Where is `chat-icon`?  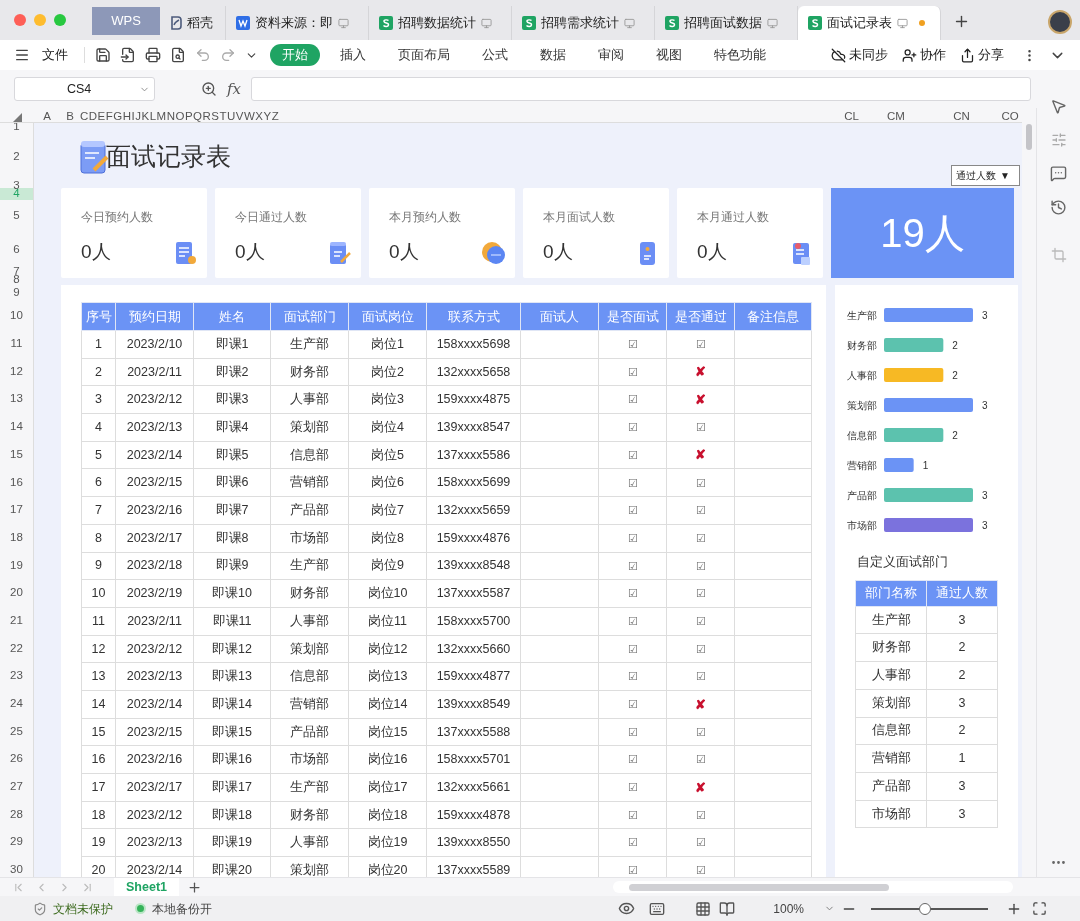 chat-icon is located at coordinates (1058, 173).